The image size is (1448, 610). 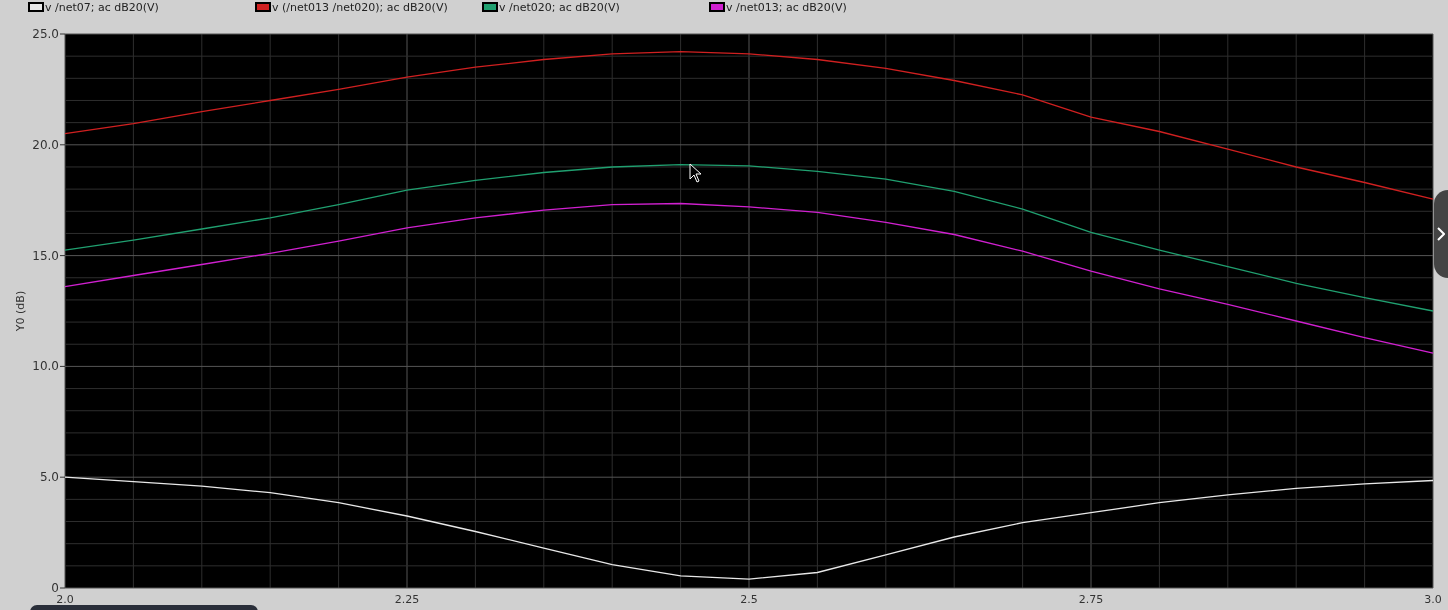 What do you see at coordinates (141, 7) in the screenshot?
I see `legend-item: v /net07; ac dB20(V)` at bounding box center [141, 7].